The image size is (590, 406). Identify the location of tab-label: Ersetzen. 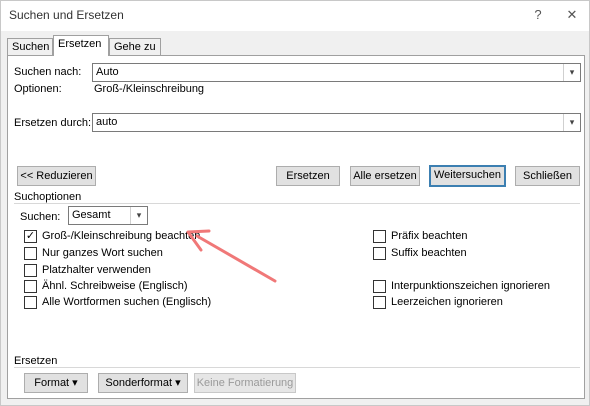
(80, 44).